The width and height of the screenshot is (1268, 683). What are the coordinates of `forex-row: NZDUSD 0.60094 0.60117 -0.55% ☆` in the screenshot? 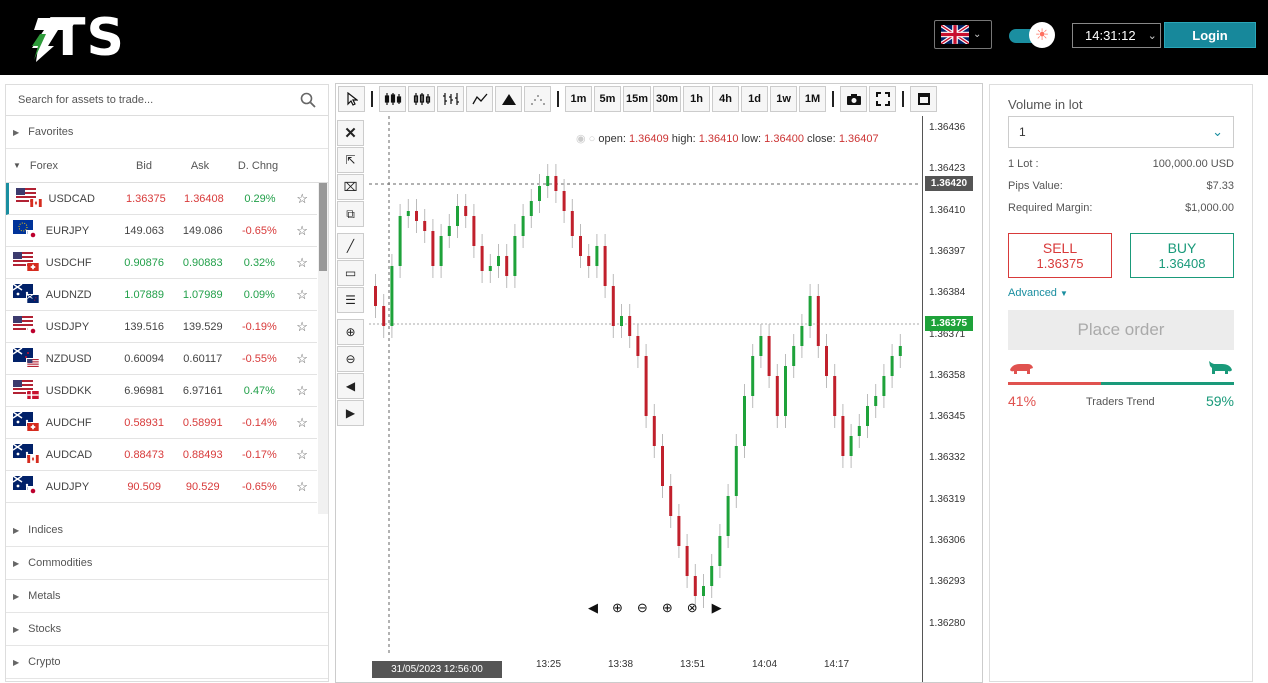 It's located at (161, 359).